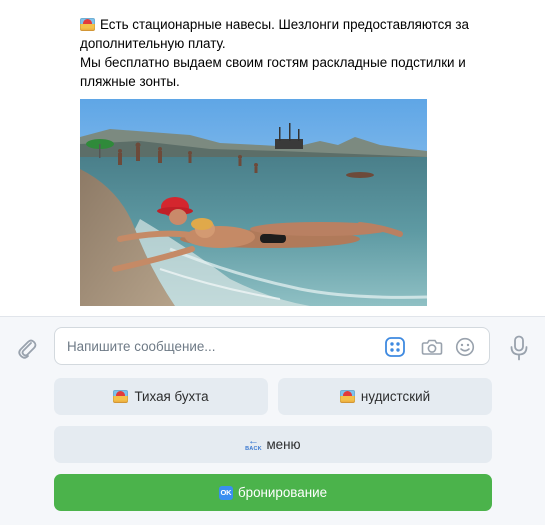 This screenshot has height=525, width=545. I want to click on back-arrow-icon-text: BACK, so click(253, 449).